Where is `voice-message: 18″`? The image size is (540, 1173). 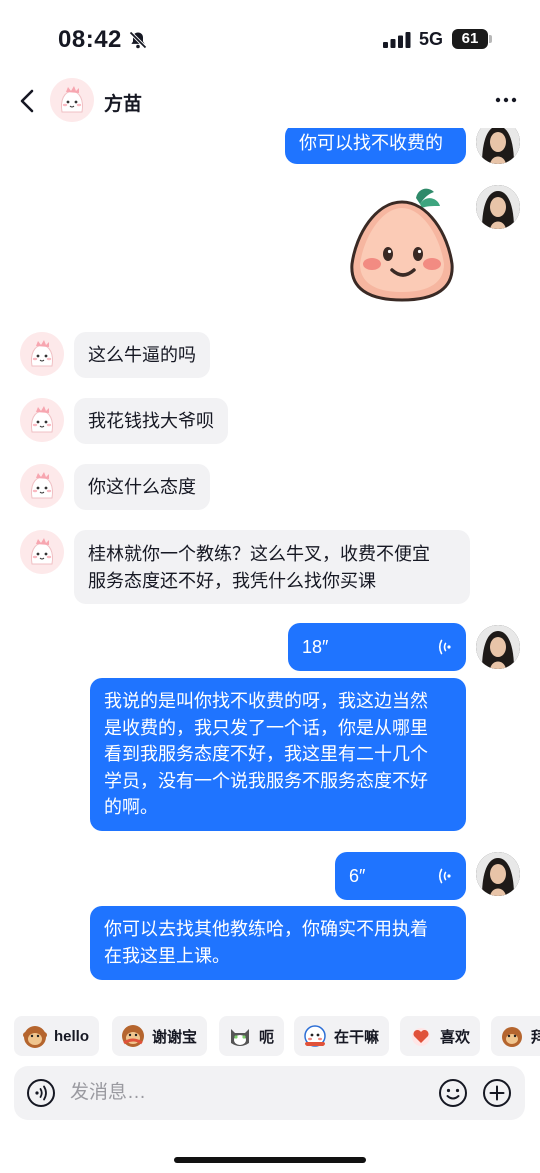
voice-message: 18″ is located at coordinates (377, 647).